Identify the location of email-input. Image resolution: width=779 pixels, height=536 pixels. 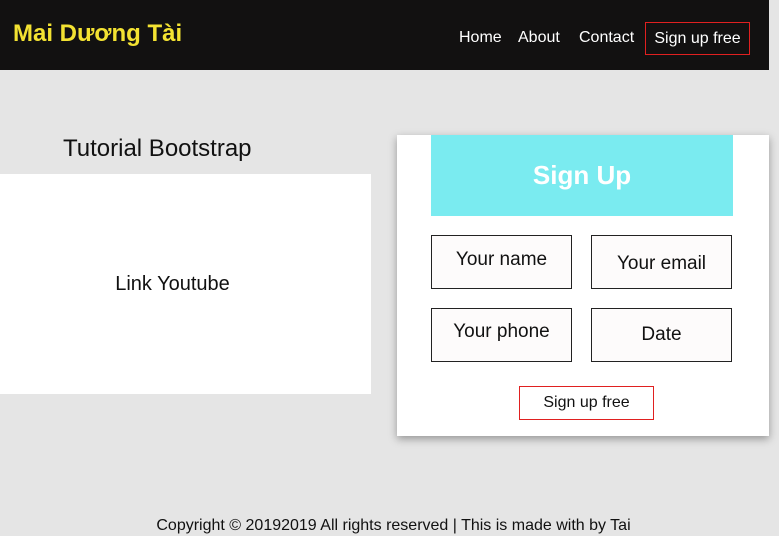
(661, 262).